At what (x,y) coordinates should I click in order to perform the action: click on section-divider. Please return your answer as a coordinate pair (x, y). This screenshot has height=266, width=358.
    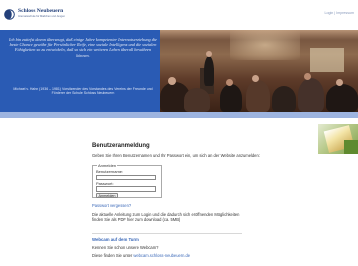
    Looking at the image, I should click on (167, 233).